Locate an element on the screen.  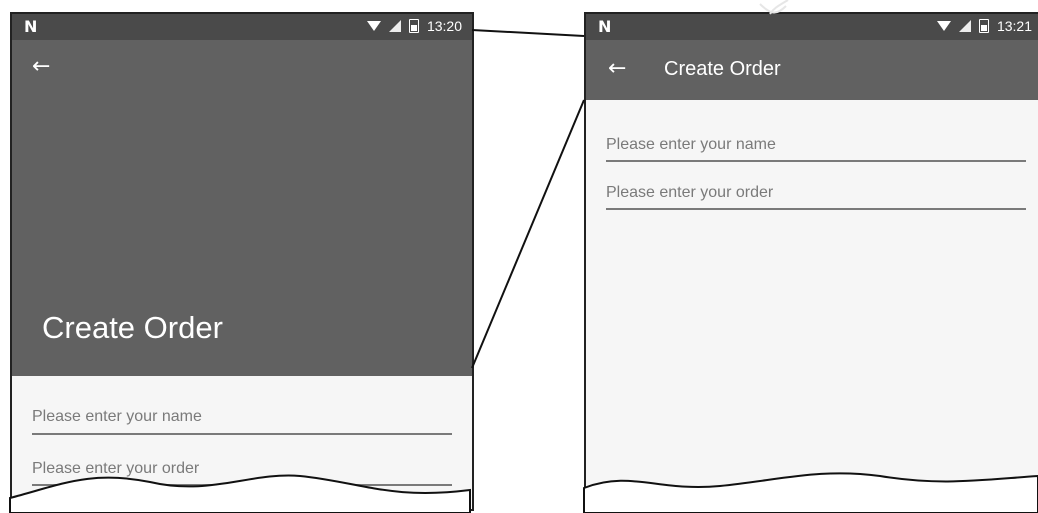
connector-line-bottom is located at coordinates (528, 234).